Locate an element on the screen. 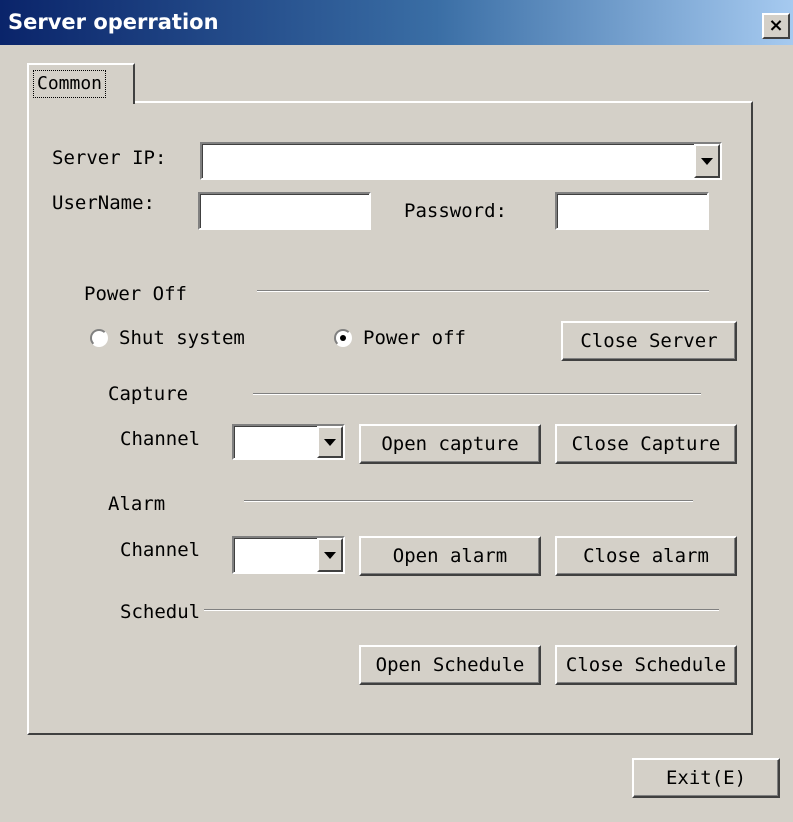  power-off-option: Power off is located at coordinates (414, 338).